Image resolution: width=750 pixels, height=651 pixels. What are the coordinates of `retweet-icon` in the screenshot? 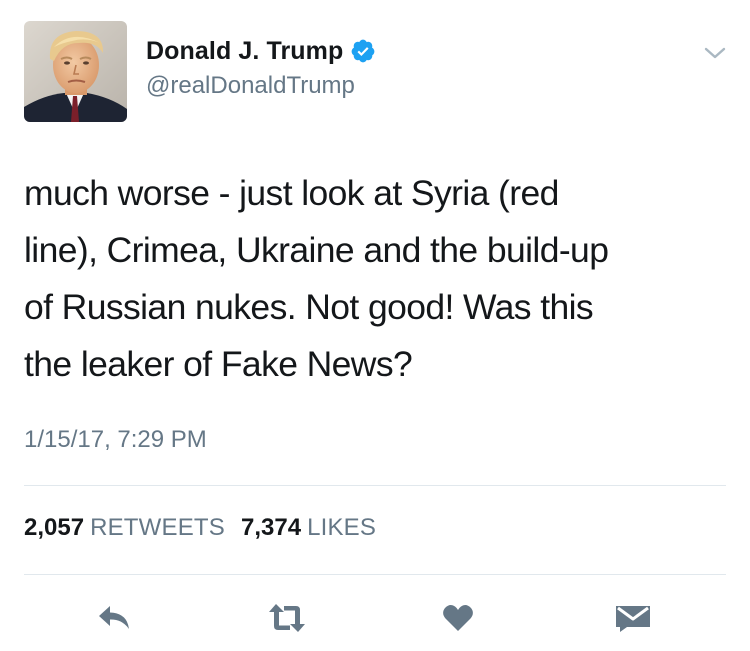 It's located at (287, 618).